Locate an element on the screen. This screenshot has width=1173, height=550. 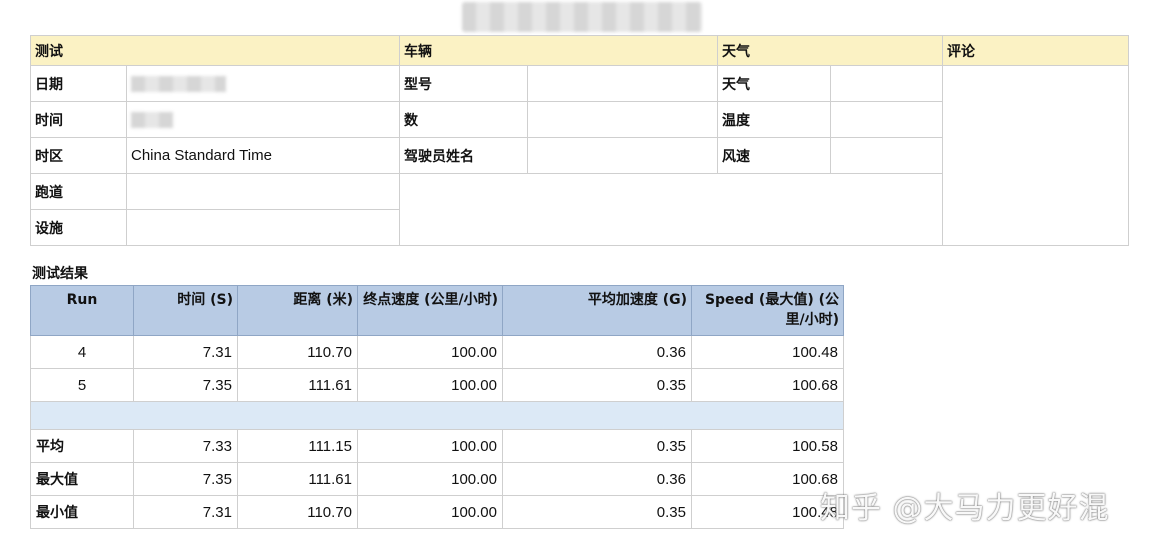
cell-max-speed: 100.58 is located at coordinates (767, 446).